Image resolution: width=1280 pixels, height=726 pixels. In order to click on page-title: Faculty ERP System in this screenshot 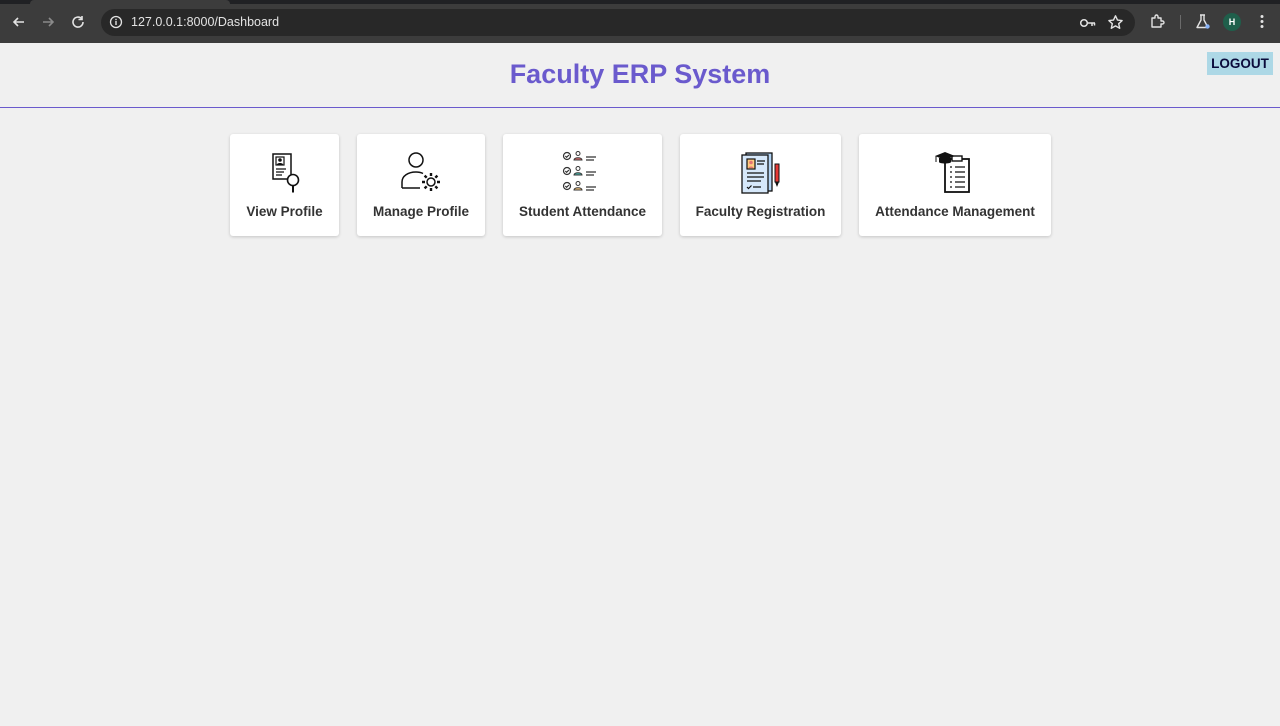, I will do `click(640, 74)`.